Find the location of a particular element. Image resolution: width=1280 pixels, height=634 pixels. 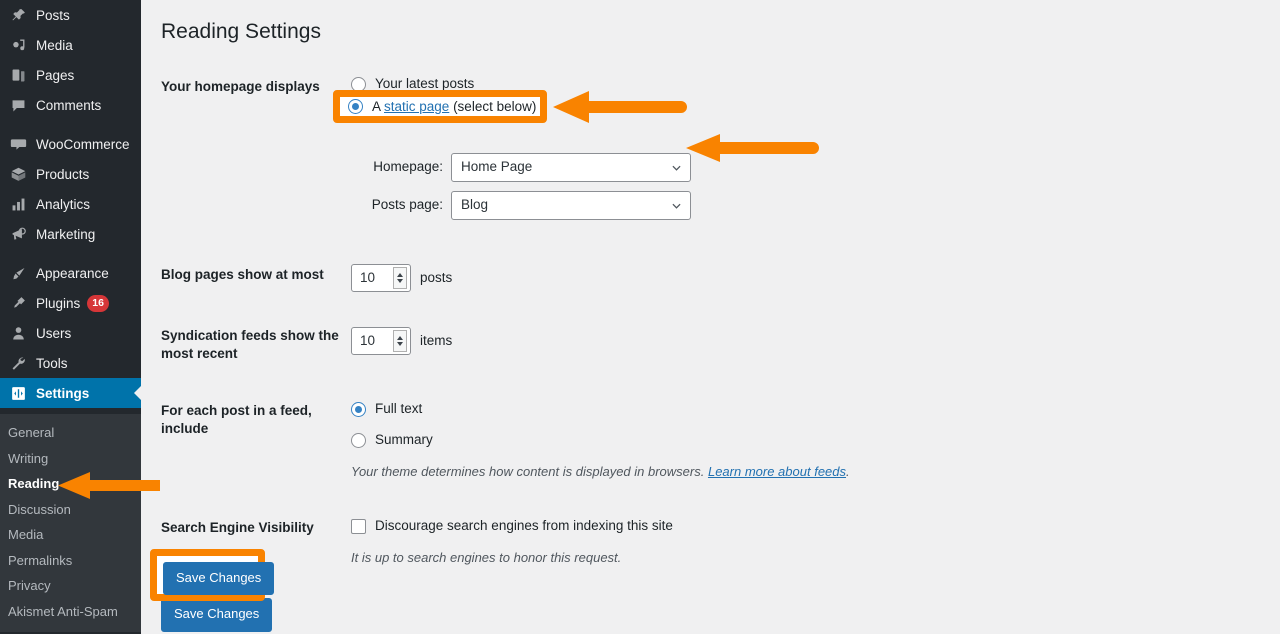

posts-page-select-row: Posts page: Blog is located at coordinates (600, 206).